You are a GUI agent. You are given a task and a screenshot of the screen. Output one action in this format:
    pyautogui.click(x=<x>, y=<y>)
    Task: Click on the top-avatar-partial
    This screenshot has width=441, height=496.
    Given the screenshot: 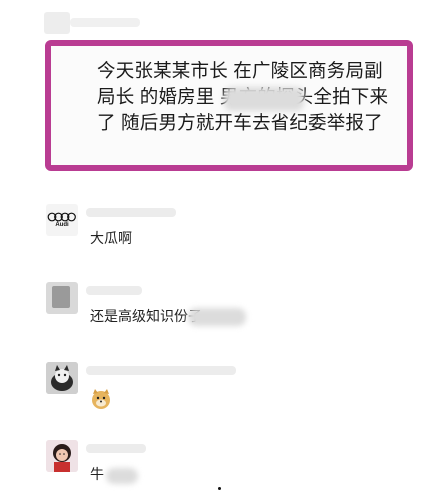 What is the action you would take?
    pyautogui.click(x=57, y=23)
    